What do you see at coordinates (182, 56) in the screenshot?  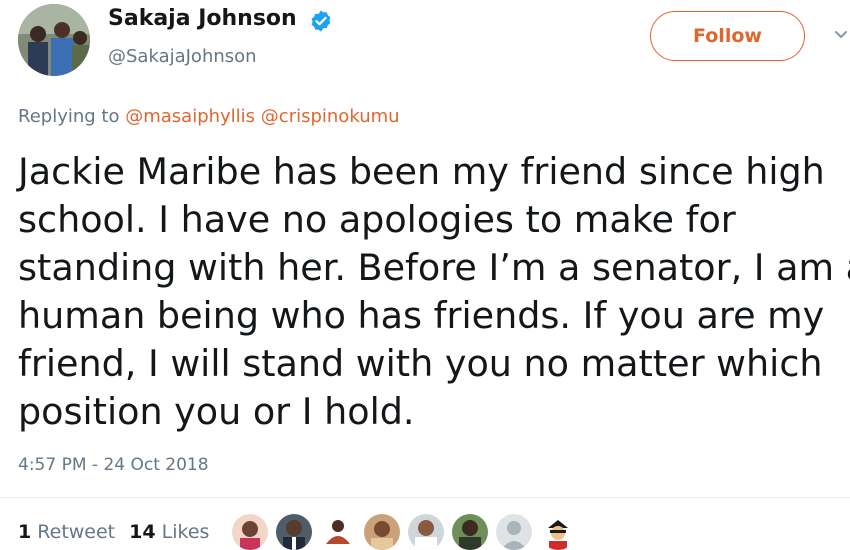 I see `user-handle: @SakajaJohnson` at bounding box center [182, 56].